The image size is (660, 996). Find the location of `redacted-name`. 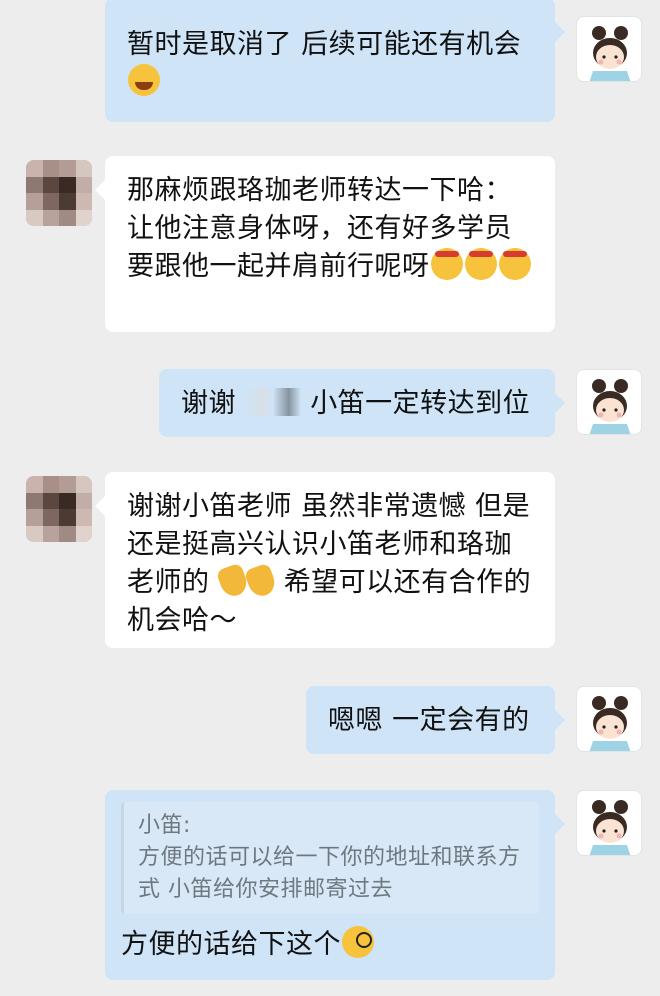

redacted-name is located at coordinates (273, 402).